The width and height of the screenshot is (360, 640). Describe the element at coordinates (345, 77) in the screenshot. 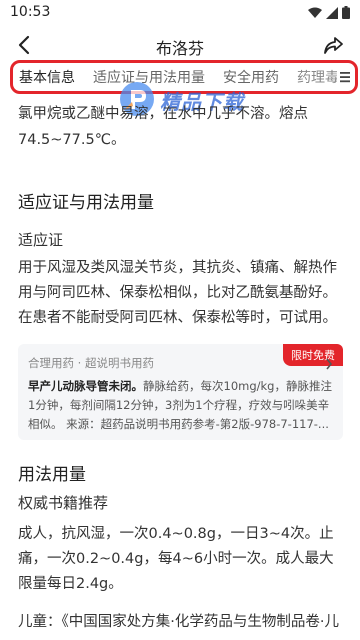

I see `tab-menu-icon` at that location.